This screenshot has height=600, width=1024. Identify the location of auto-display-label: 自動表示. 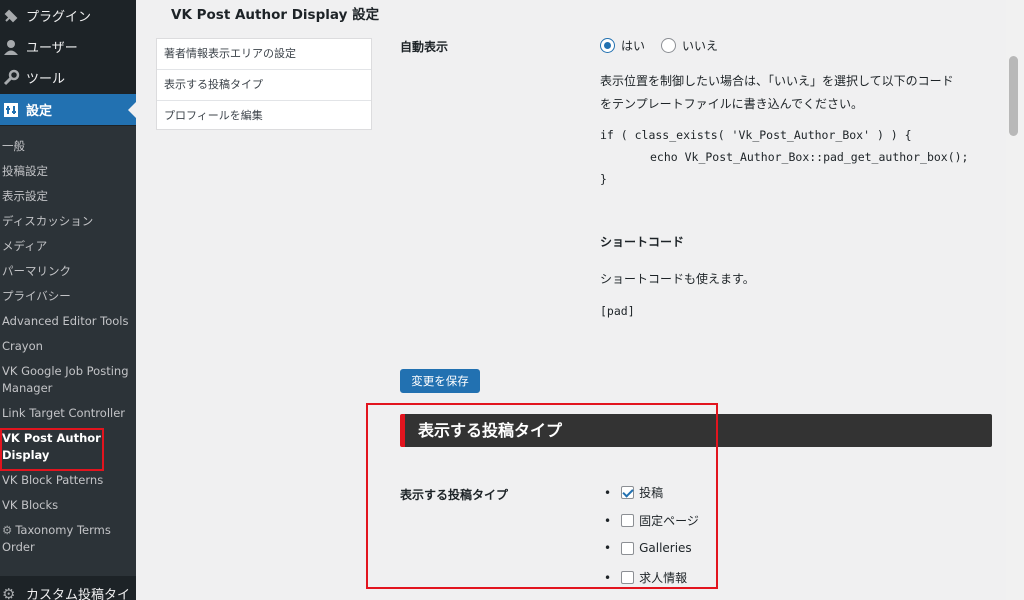
(424, 47).